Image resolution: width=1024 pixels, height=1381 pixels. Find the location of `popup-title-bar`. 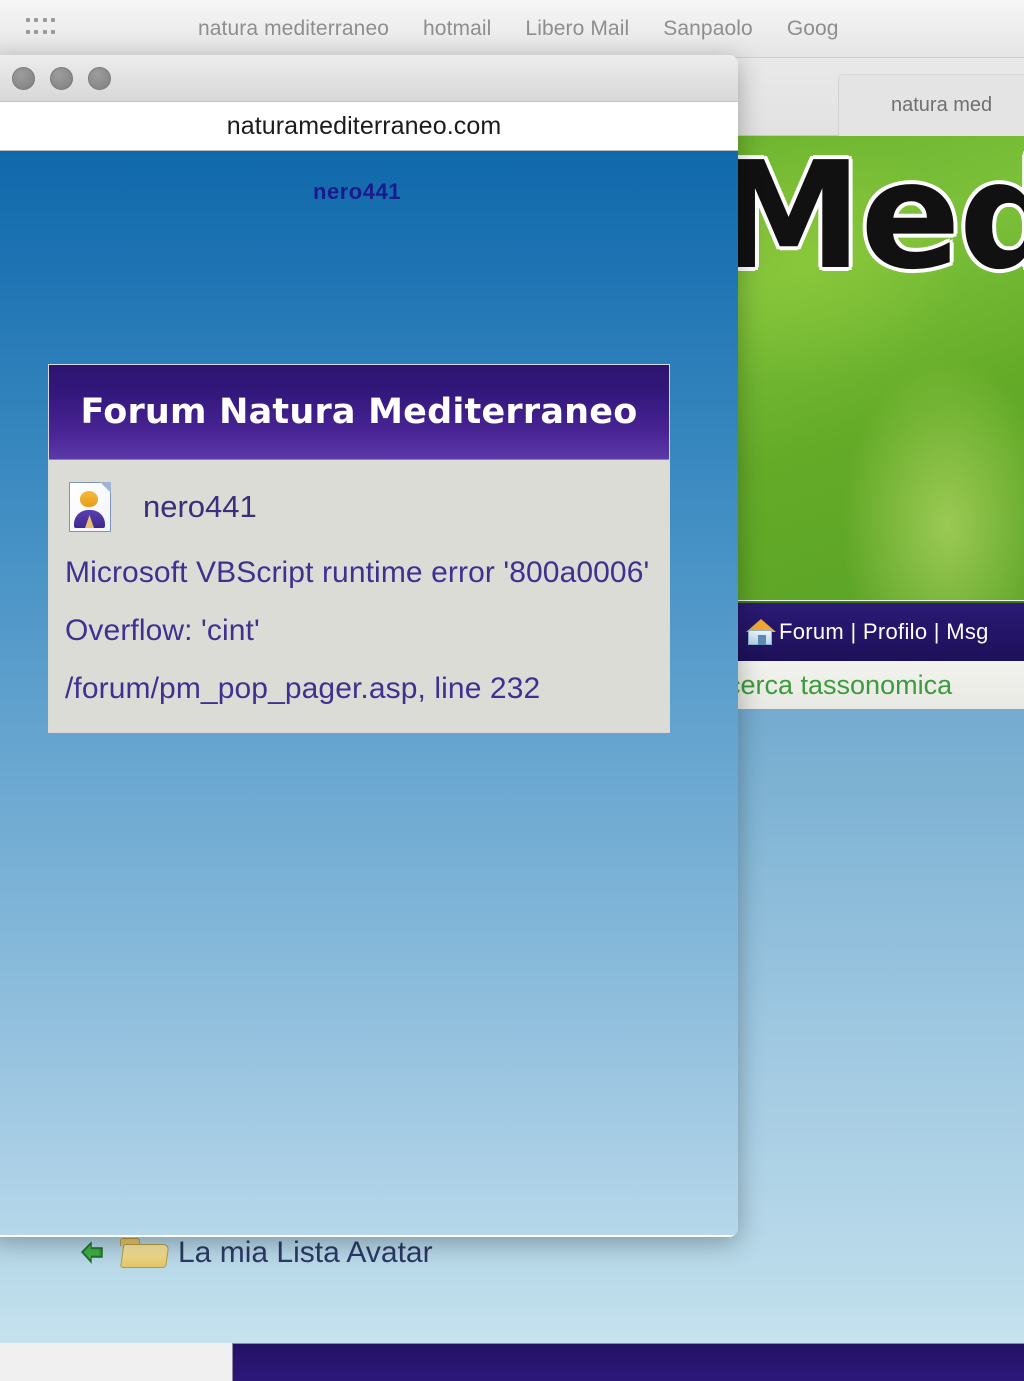

popup-title-bar is located at coordinates (369, 78).